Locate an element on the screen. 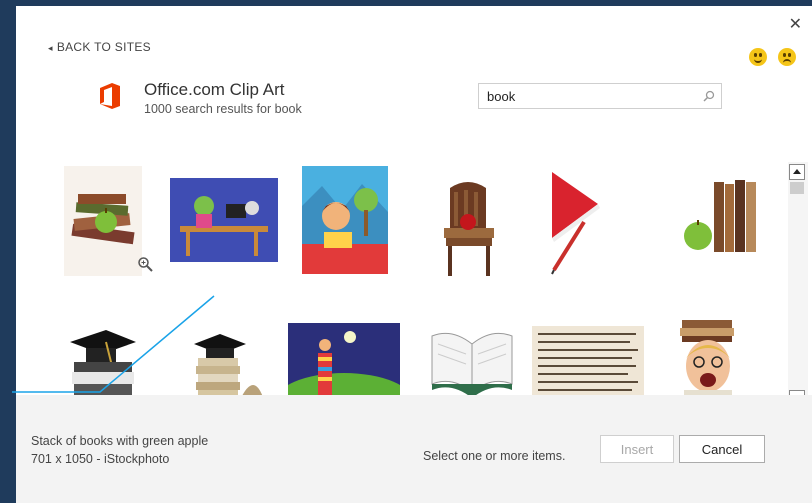 The width and height of the screenshot is (812, 503). zoom-preview-icon is located at coordinates (145, 264).